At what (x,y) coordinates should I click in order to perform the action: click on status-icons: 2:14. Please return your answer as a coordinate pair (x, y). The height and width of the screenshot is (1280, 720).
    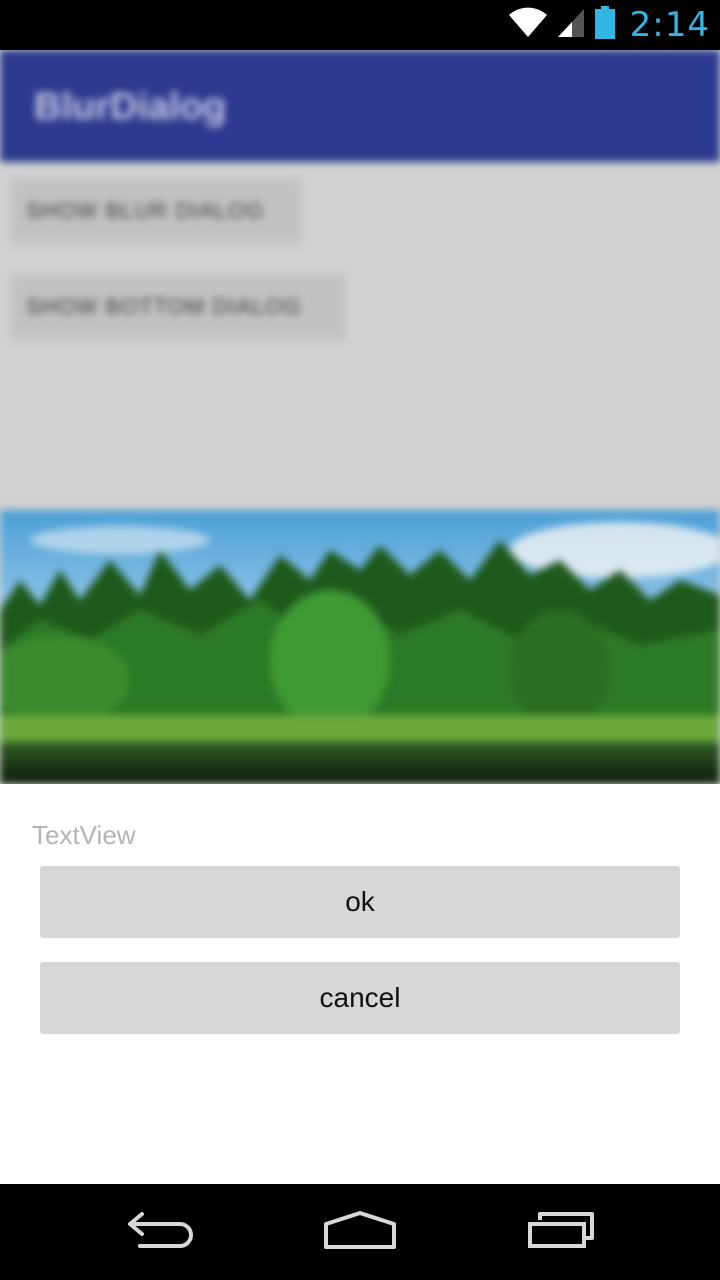
    Looking at the image, I should click on (609, 25).